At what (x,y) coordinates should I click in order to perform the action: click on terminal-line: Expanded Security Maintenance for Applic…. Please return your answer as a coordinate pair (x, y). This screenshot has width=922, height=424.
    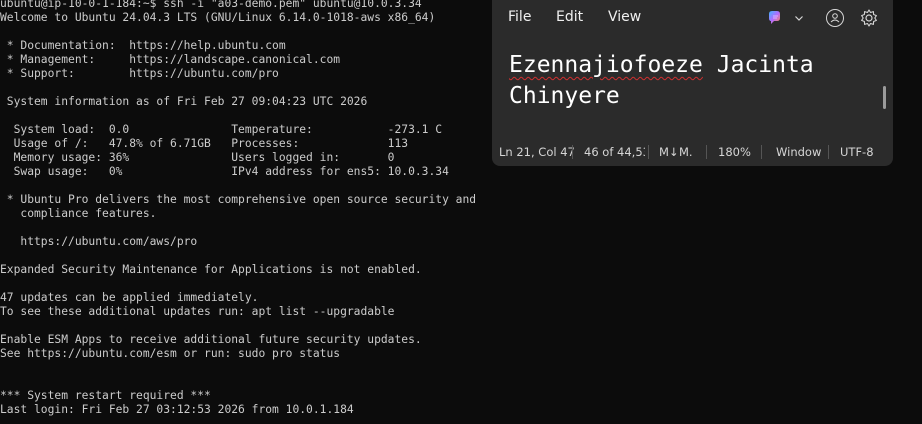
    Looking at the image, I should click on (211, 269).